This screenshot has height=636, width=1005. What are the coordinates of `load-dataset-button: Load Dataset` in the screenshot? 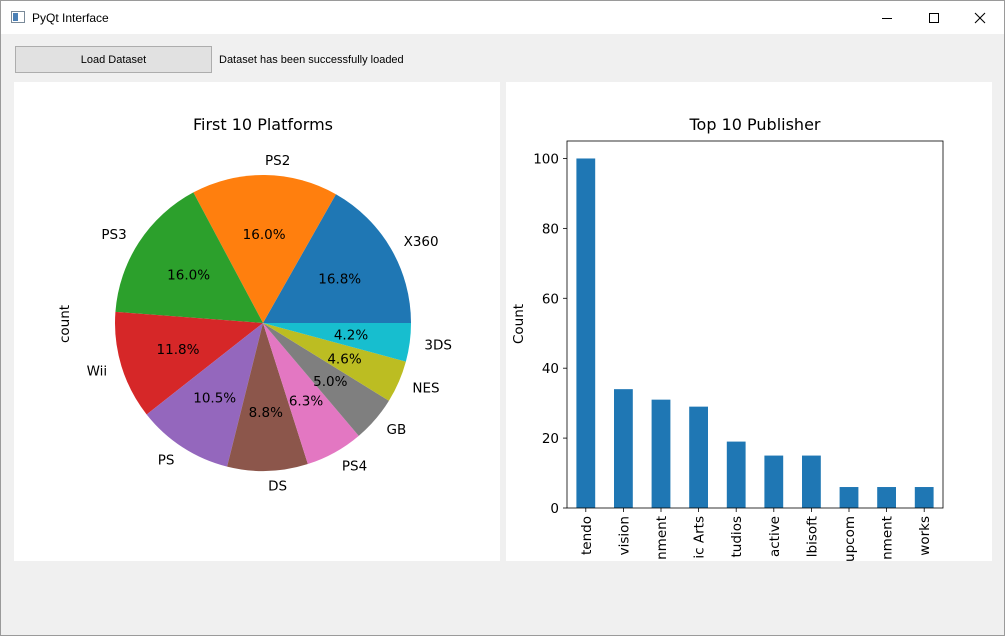 It's located at (113, 59).